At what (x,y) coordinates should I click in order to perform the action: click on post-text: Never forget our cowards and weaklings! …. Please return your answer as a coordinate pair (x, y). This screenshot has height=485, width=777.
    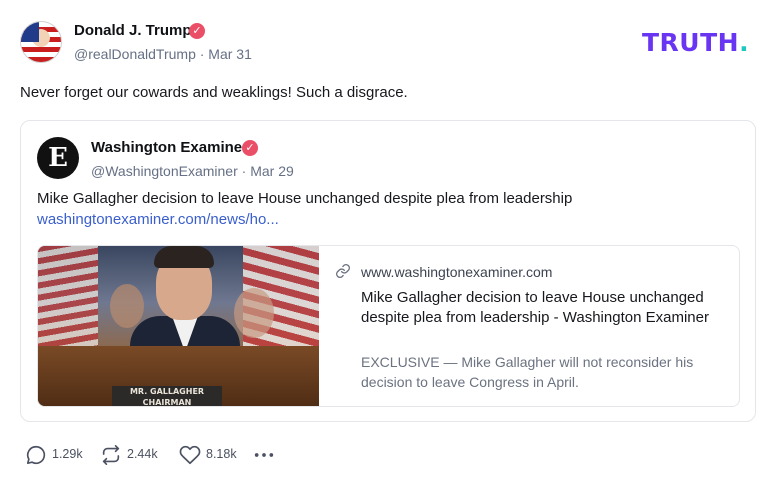
    Looking at the image, I should click on (214, 92).